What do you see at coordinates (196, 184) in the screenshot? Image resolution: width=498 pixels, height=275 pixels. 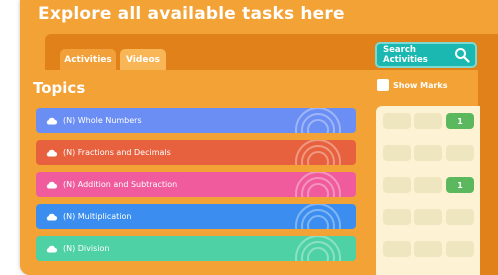 I see `topic-row: (N) Addition and Subtraction` at bounding box center [196, 184].